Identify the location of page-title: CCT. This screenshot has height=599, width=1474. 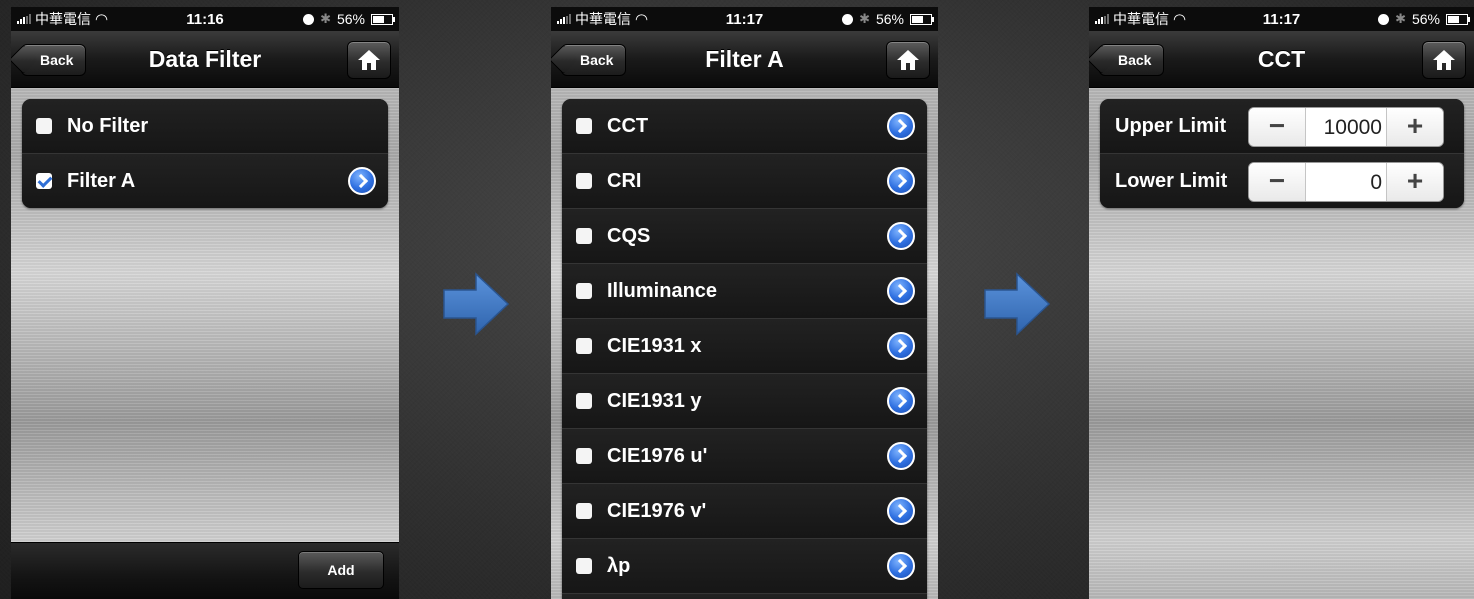
(1281, 59).